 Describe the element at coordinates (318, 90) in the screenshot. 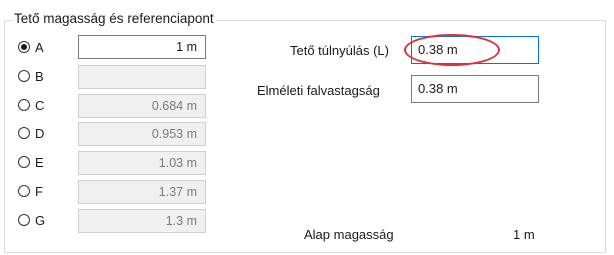

I see `wall-thickness-label: Elméleti falvastagság` at that location.